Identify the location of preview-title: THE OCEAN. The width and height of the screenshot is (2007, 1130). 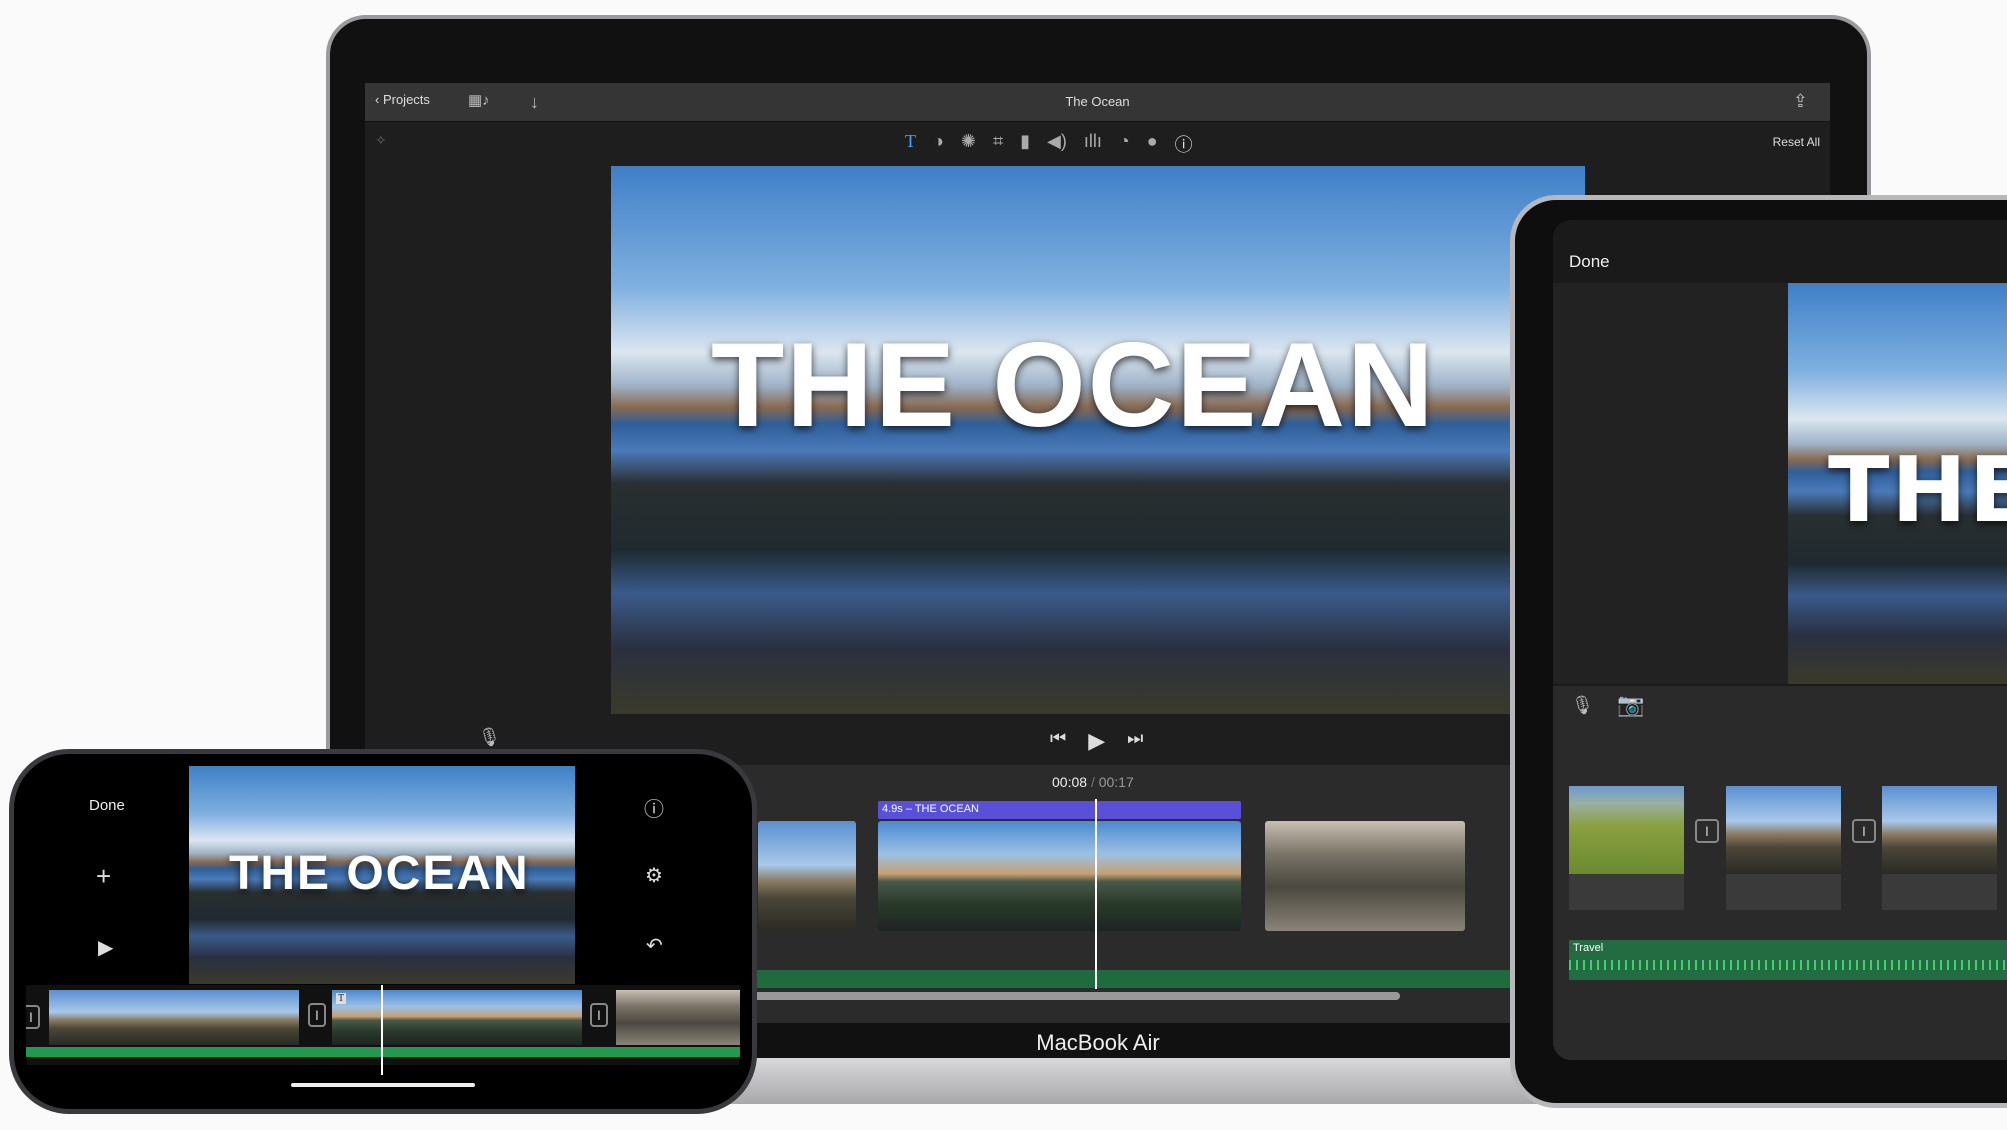
(1073, 385).